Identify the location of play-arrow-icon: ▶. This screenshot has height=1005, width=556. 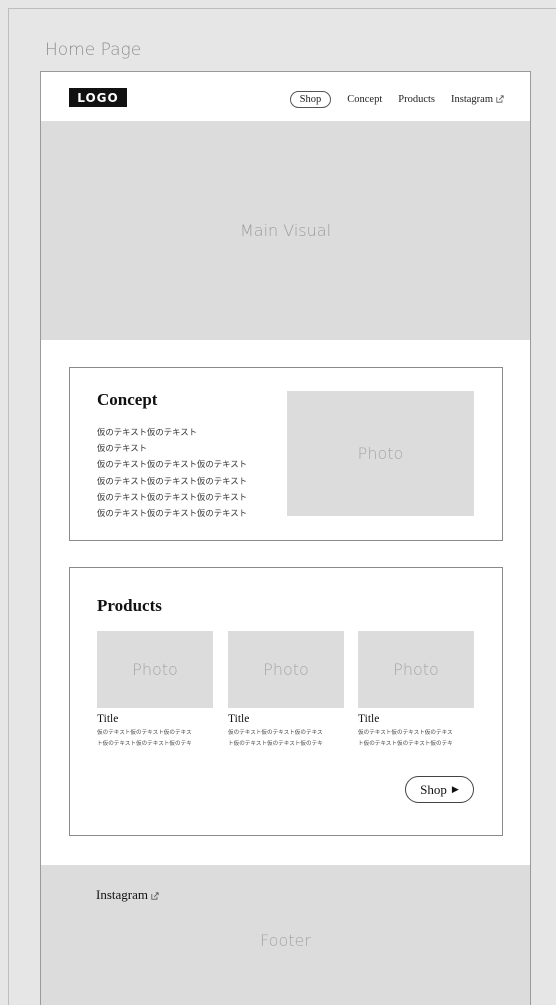
(455, 789).